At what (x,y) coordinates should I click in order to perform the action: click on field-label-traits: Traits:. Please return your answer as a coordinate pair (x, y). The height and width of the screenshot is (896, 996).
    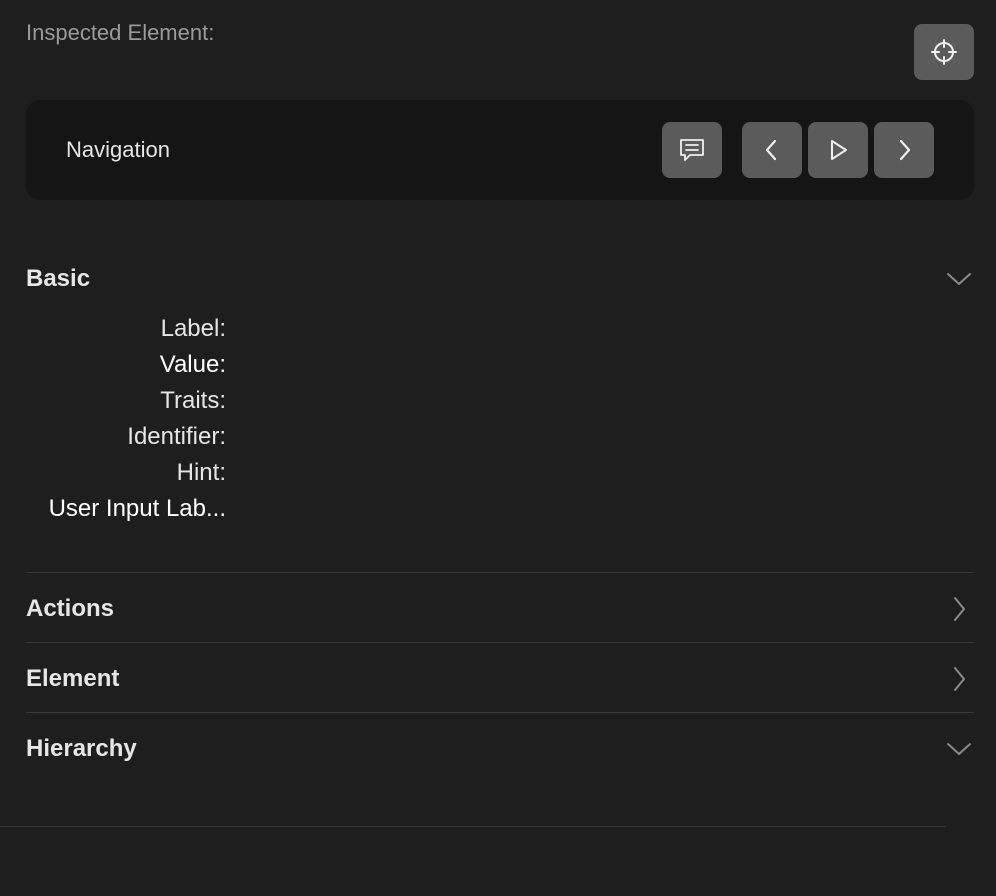
    Looking at the image, I should click on (193, 400).